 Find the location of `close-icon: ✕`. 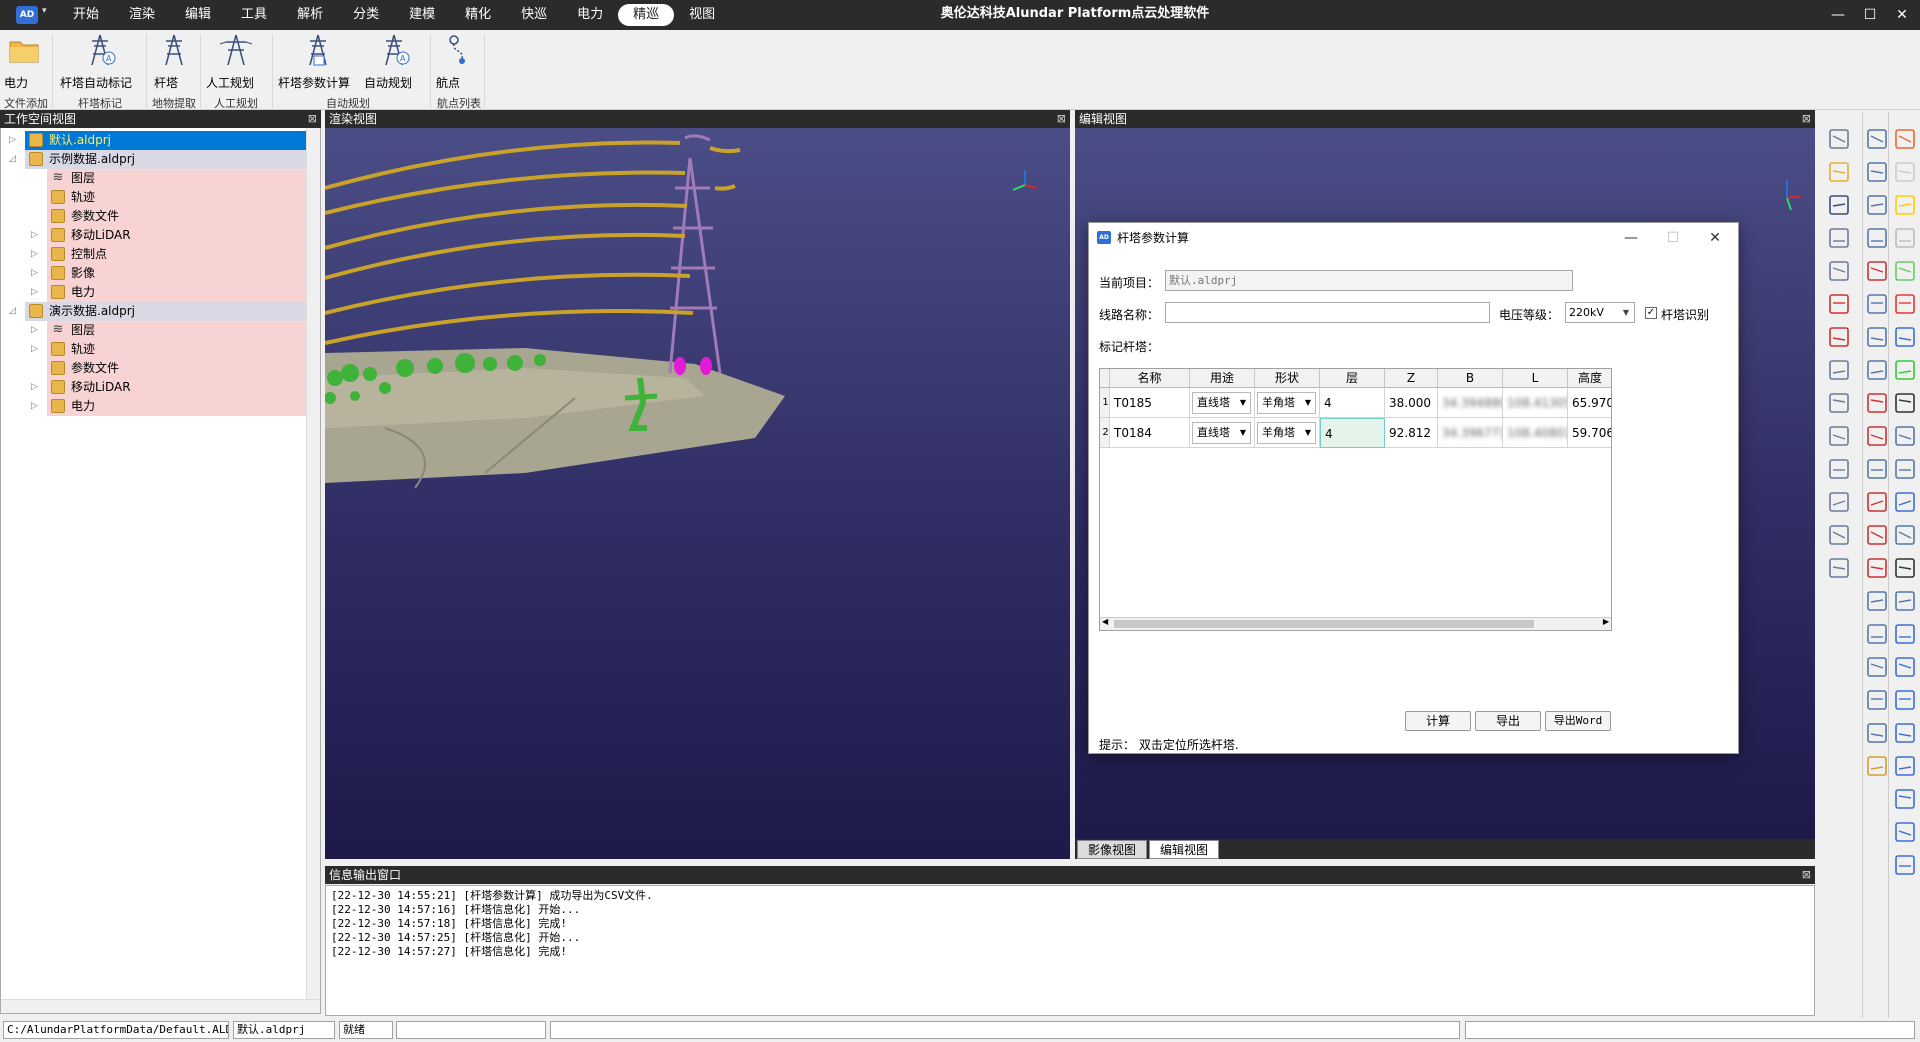

close-icon: ✕ is located at coordinates (1902, 15).